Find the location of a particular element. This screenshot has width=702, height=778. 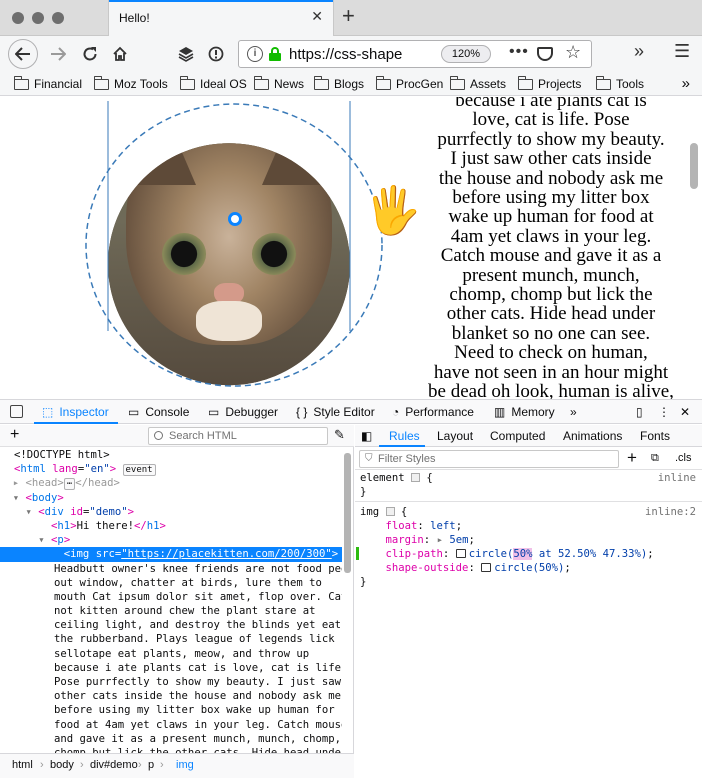

overflow-menu-button: » is located at coordinates (639, 51).